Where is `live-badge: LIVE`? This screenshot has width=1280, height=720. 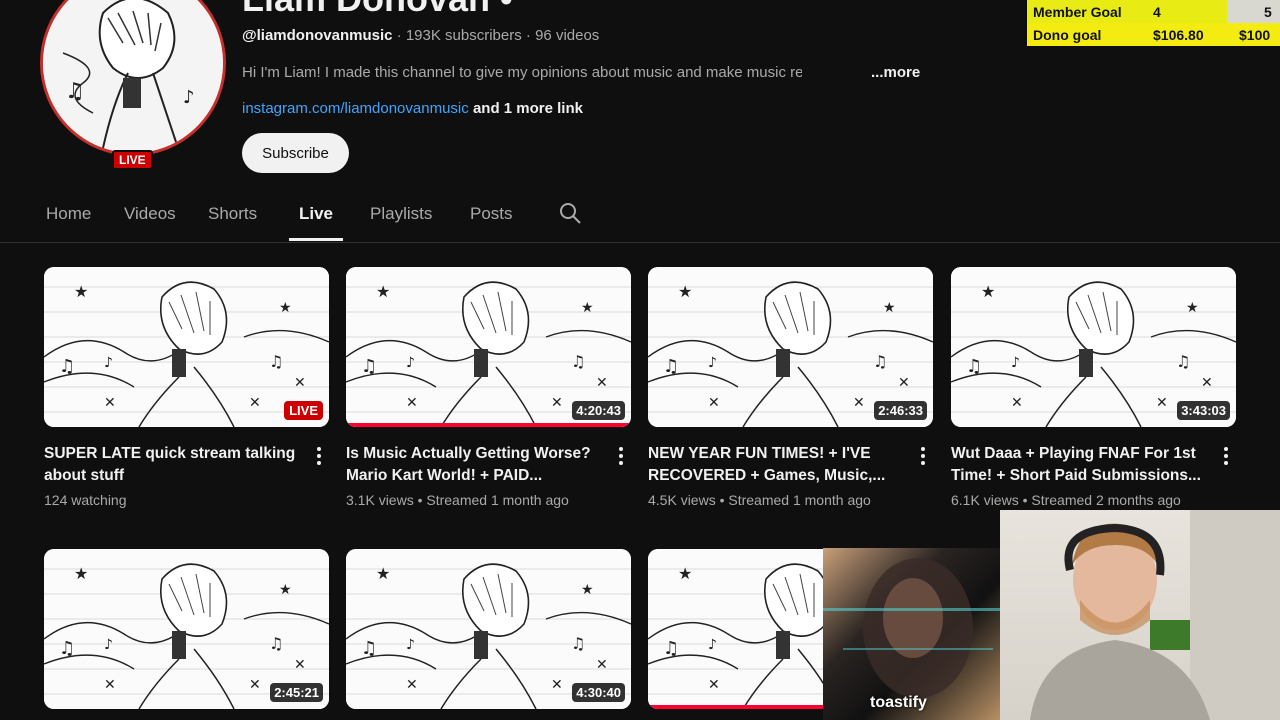
live-badge: LIVE is located at coordinates (303, 410).